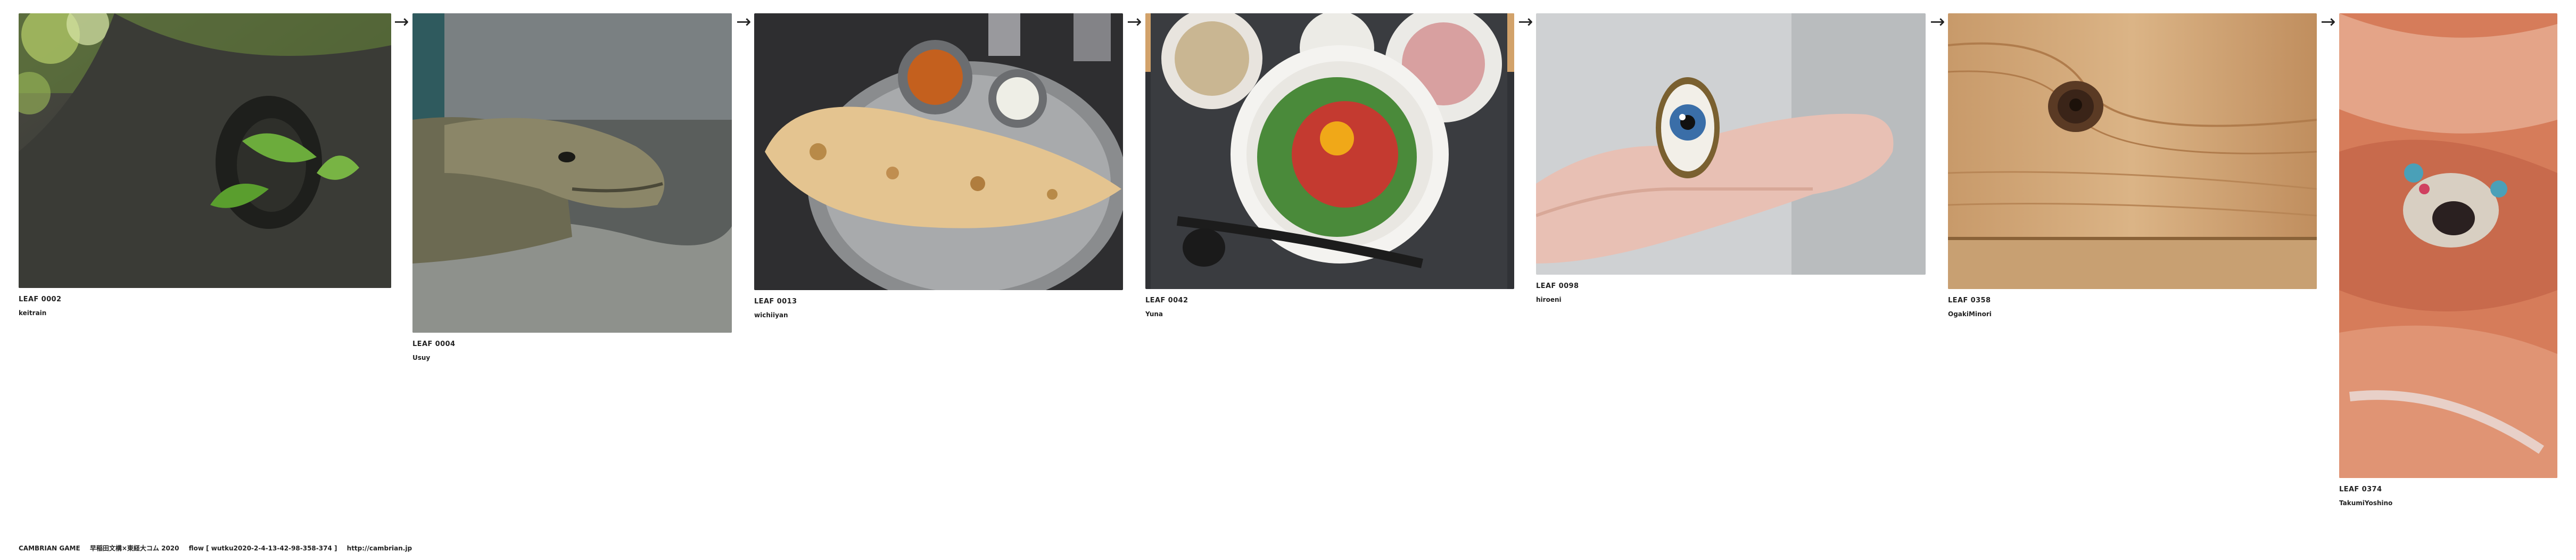 Image resolution: width=2576 pixels, height=560 pixels. Describe the element at coordinates (434, 344) in the screenshot. I see `leaf-id: LEAF 0004` at that location.